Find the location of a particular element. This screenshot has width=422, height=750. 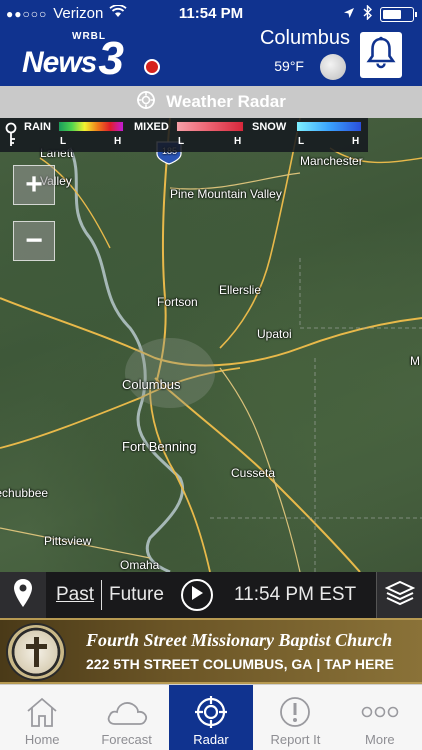

ad-subtitle: 222 5TH STREET COLUMBUS, GA | TAP HERE is located at coordinates (240, 664).